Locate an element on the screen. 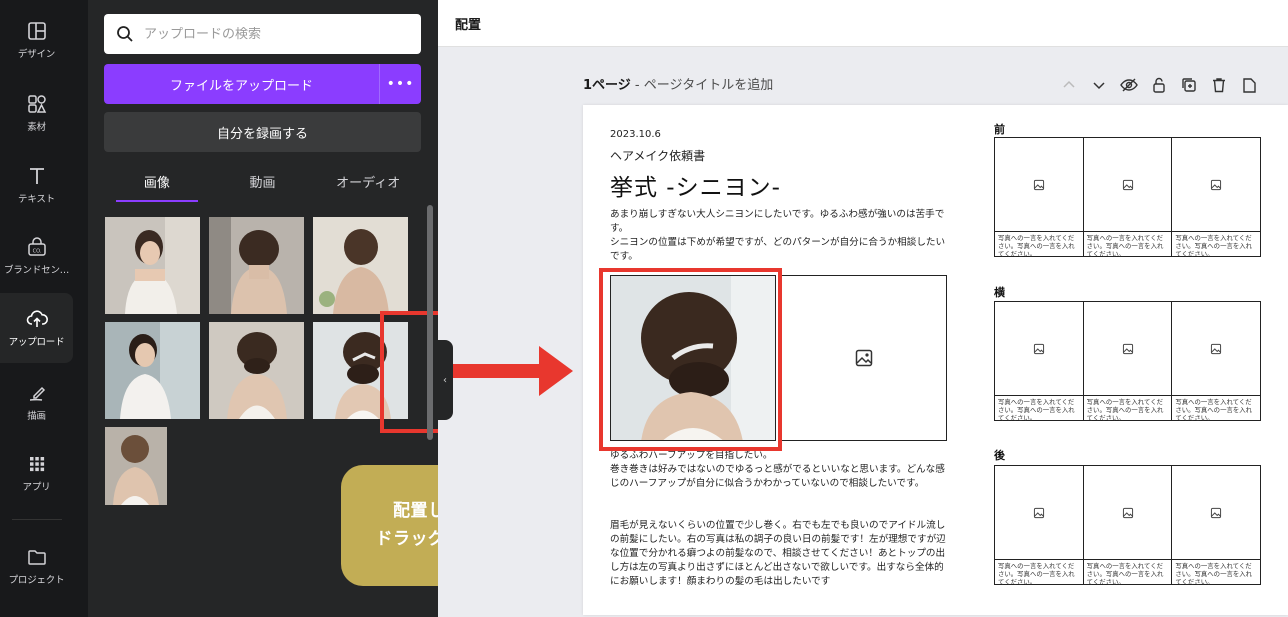 Image resolution: width=1288 pixels, height=617 pixels. tab-videos: 動画 is located at coordinates (263, 181).